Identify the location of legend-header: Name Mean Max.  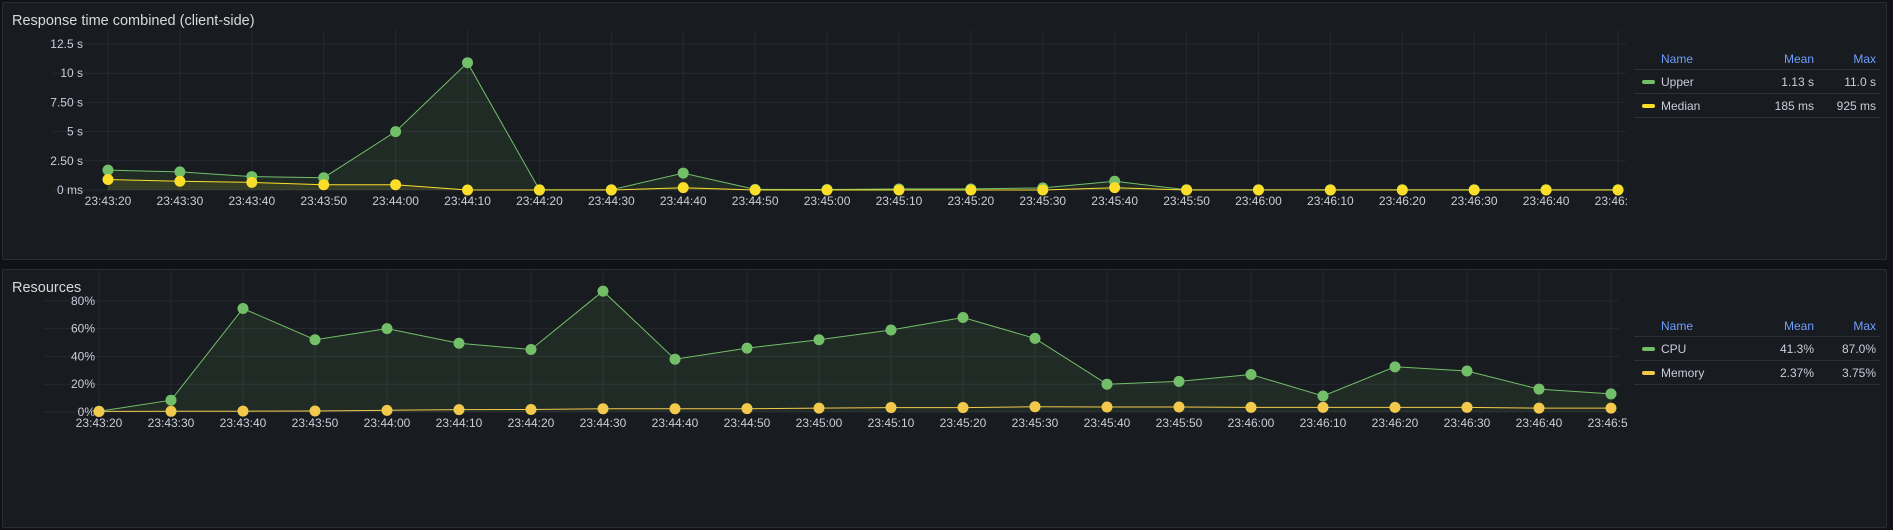
(1757, 59).